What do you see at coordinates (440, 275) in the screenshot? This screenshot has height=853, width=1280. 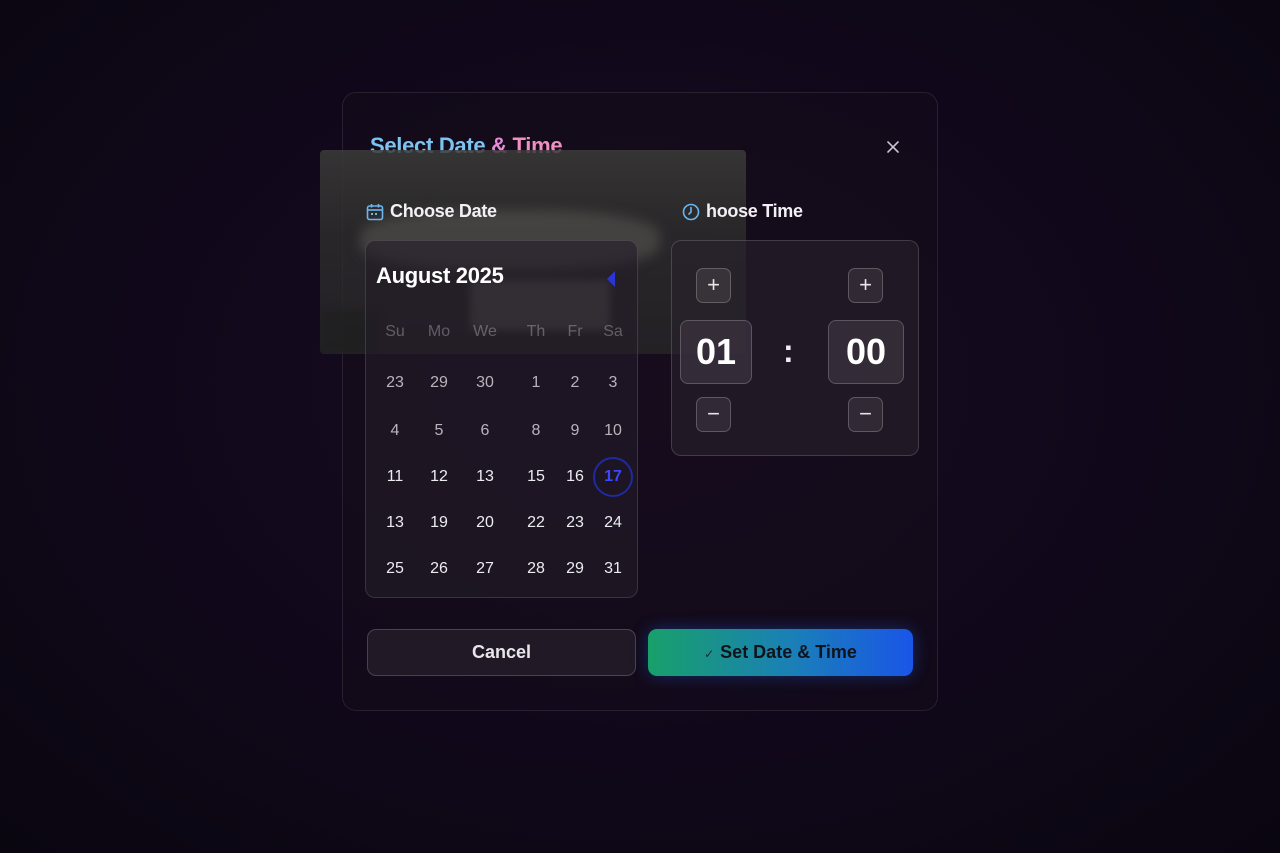 I see `month-label: August 2025` at bounding box center [440, 275].